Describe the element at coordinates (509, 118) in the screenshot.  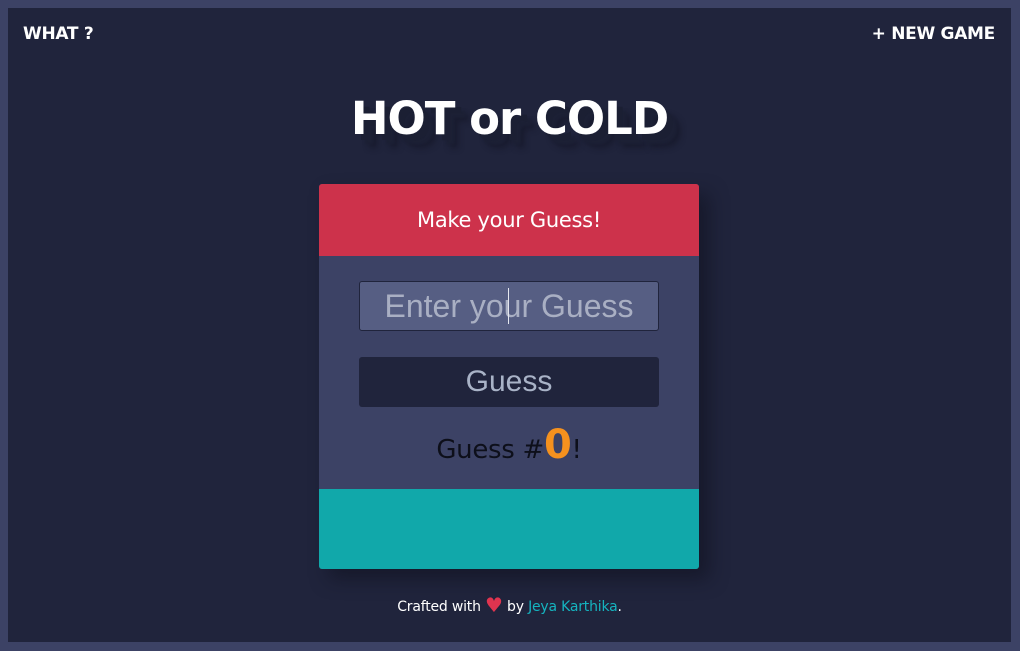
I see `page-title: HOT or COLD` at that location.